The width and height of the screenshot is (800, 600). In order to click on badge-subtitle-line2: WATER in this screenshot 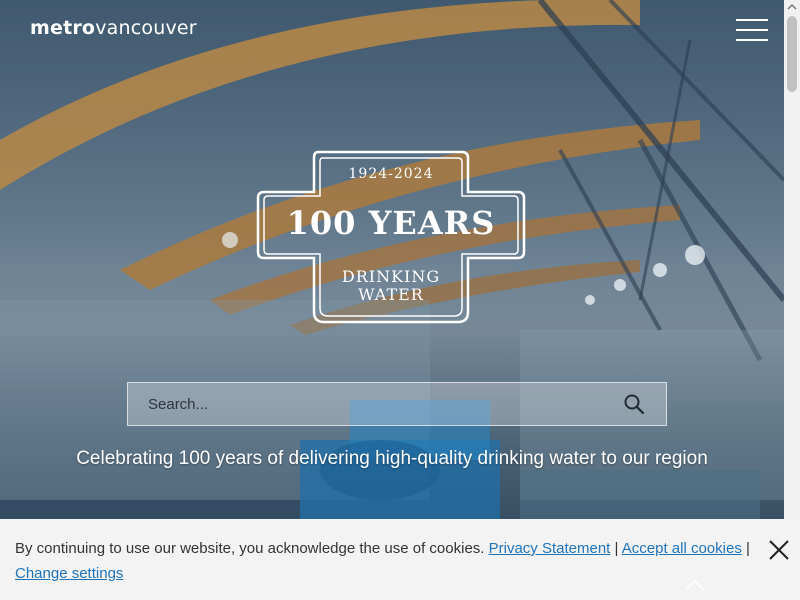, I will do `click(391, 294)`.